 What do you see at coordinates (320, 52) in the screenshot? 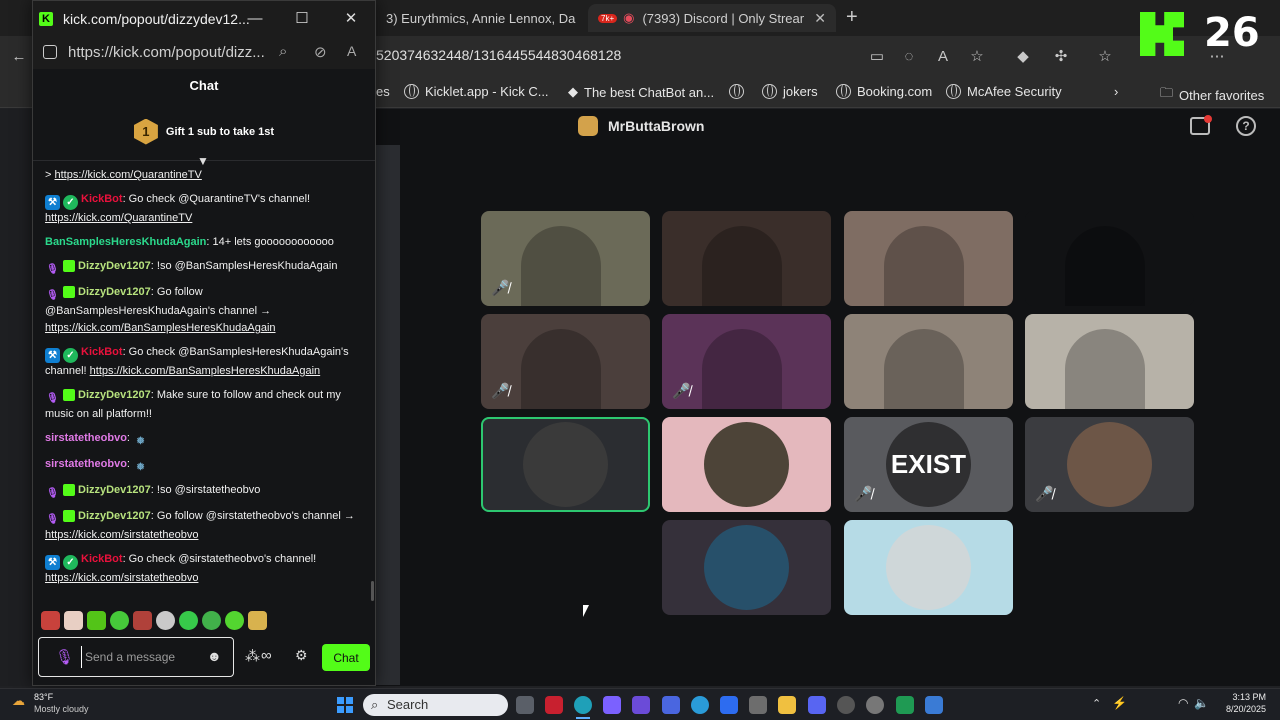
I see `tracking-prevention-icon: ⊘` at bounding box center [320, 52].